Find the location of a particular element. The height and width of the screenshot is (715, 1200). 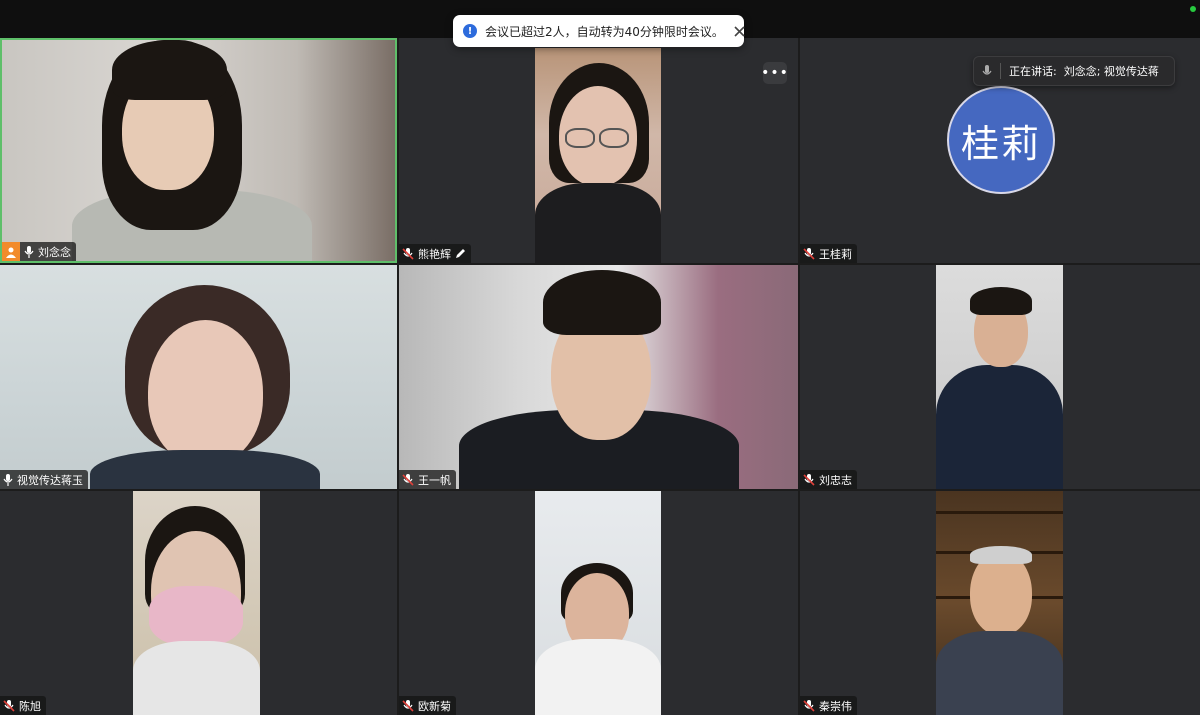

name-tag: 视觉传达蒋玉 is located at coordinates (44, 479).